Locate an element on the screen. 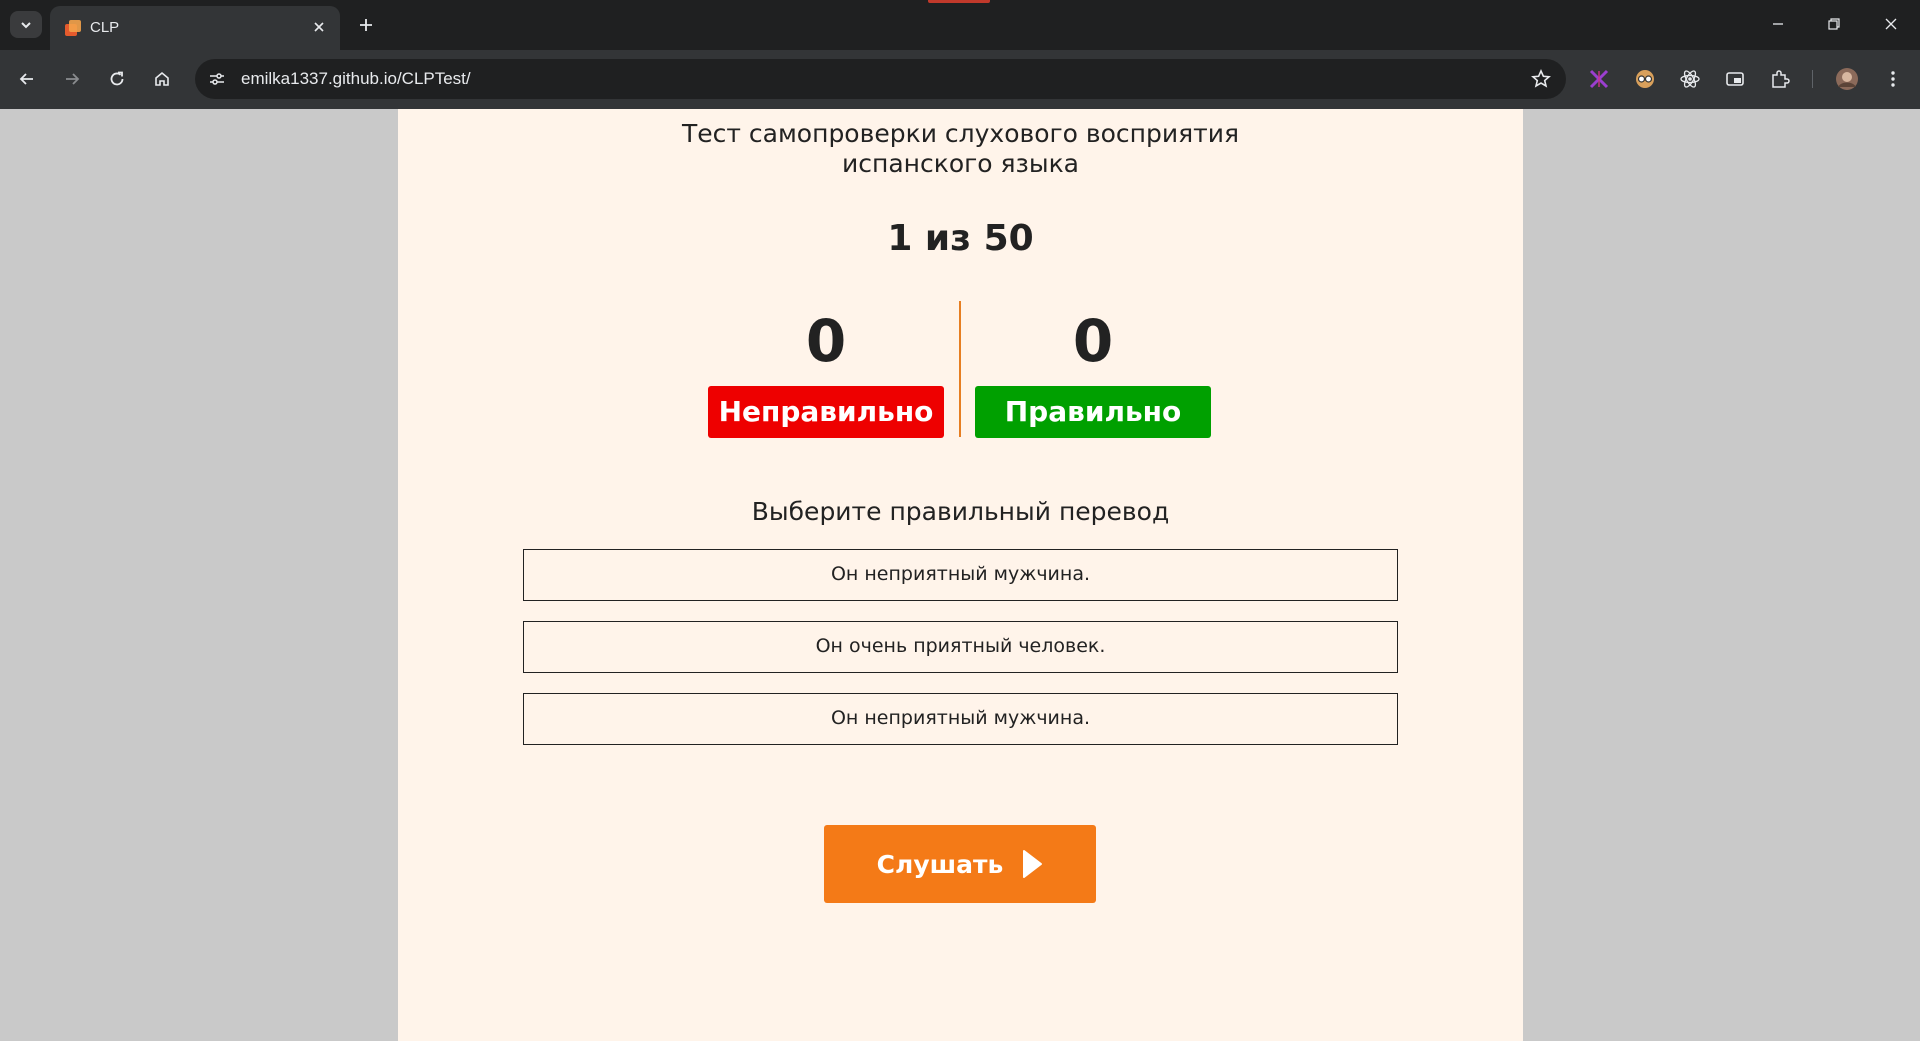 Image resolution: width=1920 pixels, height=1041 pixels. arrow-right-icon is located at coordinates (73, 79).